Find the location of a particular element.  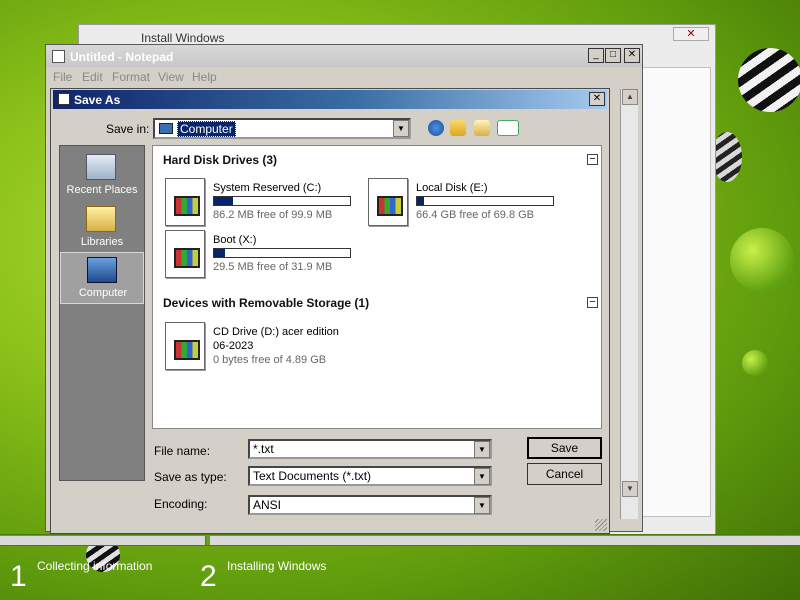

notepad-icon is located at coordinates (58, 56).